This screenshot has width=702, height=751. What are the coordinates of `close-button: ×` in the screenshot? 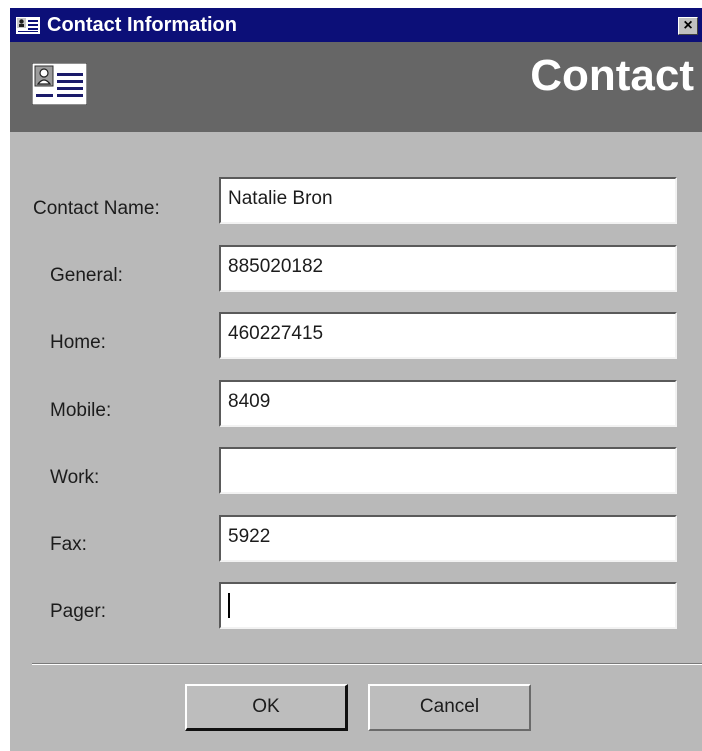 It's located at (688, 26).